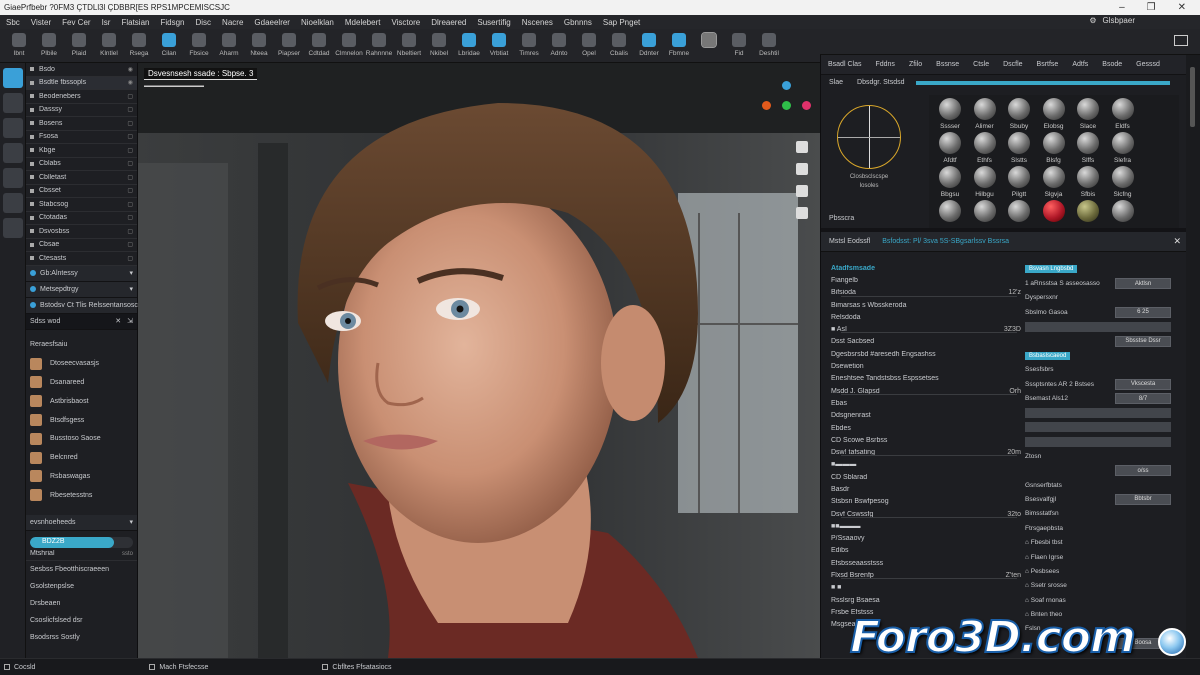 The image size is (1200, 675). I want to click on attribute-row: Bifsioda 12'z, so click(926, 293).